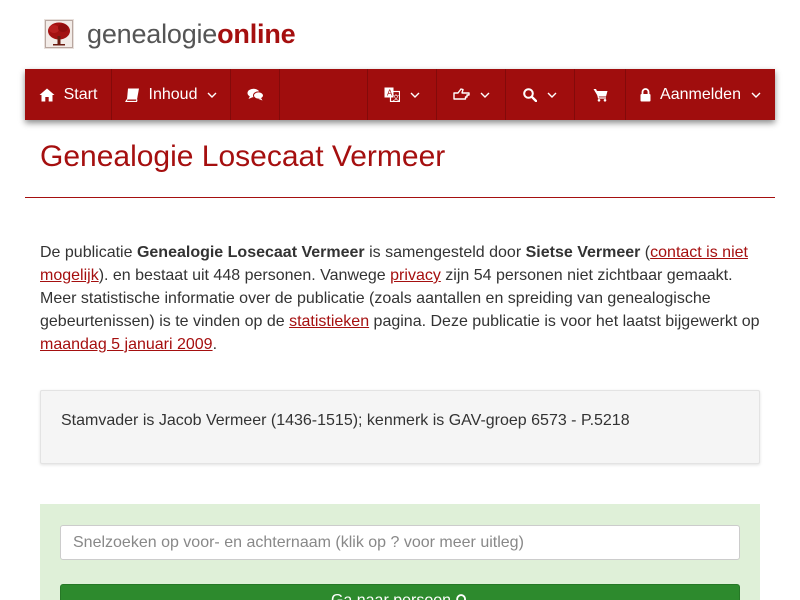  Describe the element at coordinates (80, 94) in the screenshot. I see `nav-start-label: Start` at that location.